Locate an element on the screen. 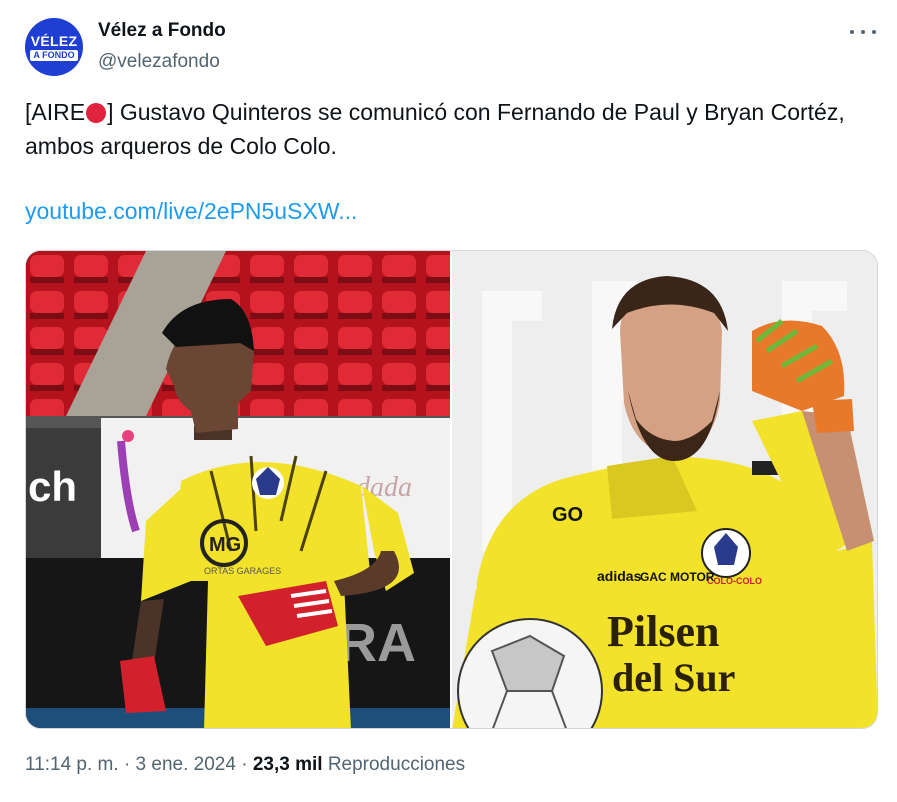 The width and height of the screenshot is (897, 802). shoulder-text: GO is located at coordinates (567, 515).